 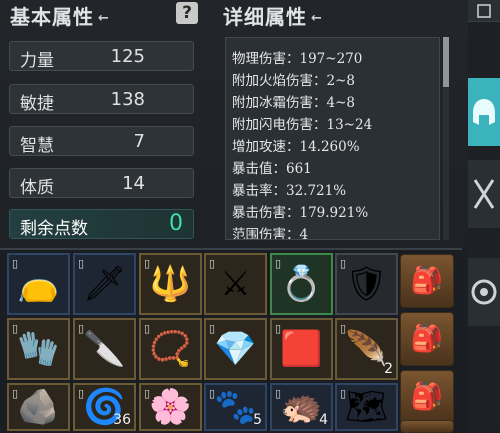 I want to click on inventory-slot: ▯ 🟥, so click(x=301, y=349).